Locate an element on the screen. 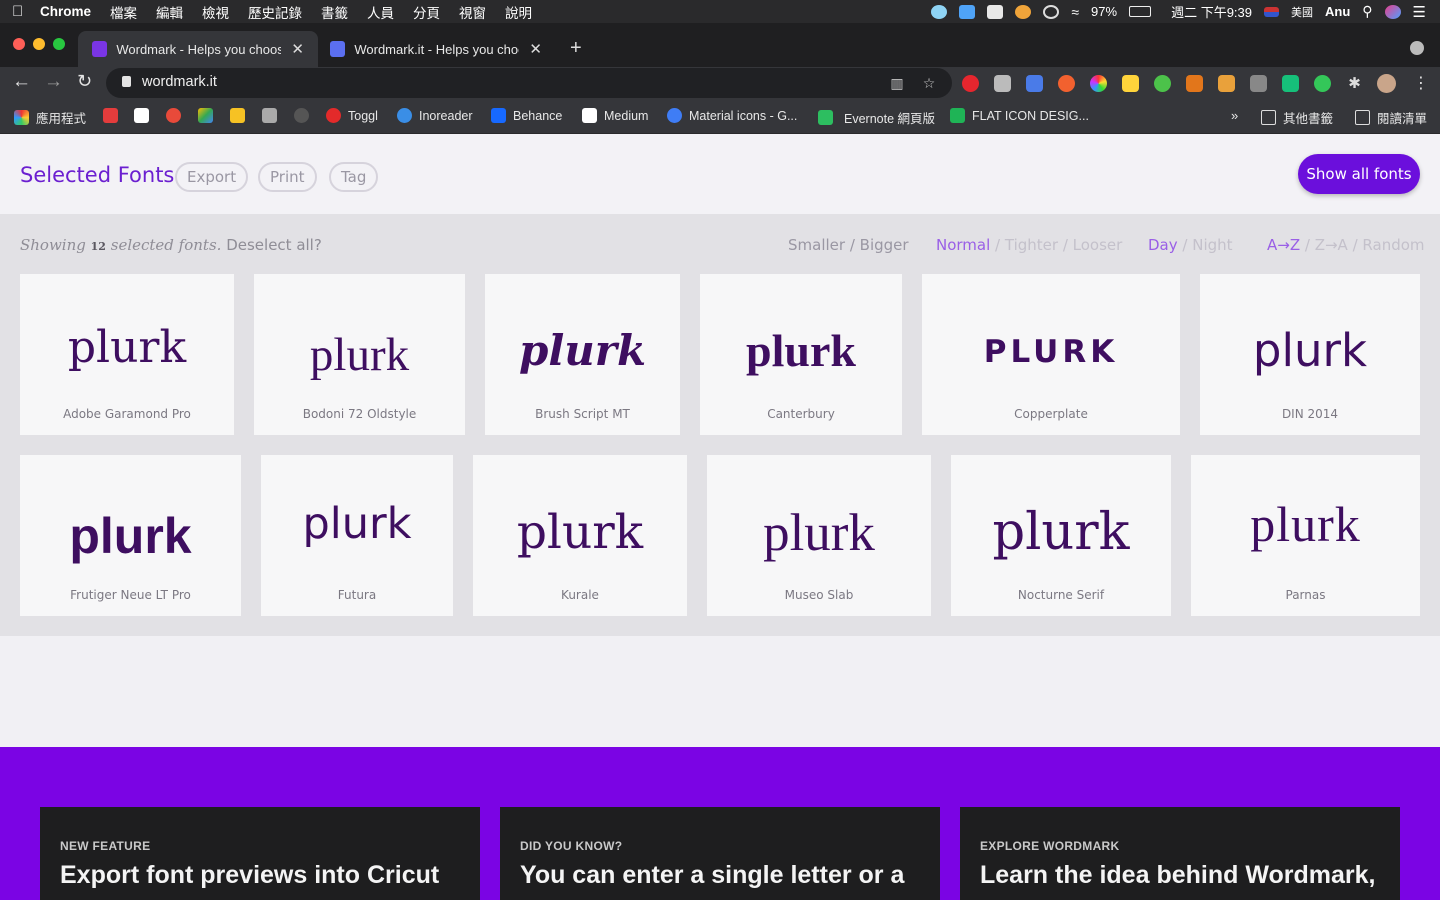 Image resolution: width=1440 pixels, height=900 pixels. bookmark-toggl: Toggl is located at coordinates (352, 115).